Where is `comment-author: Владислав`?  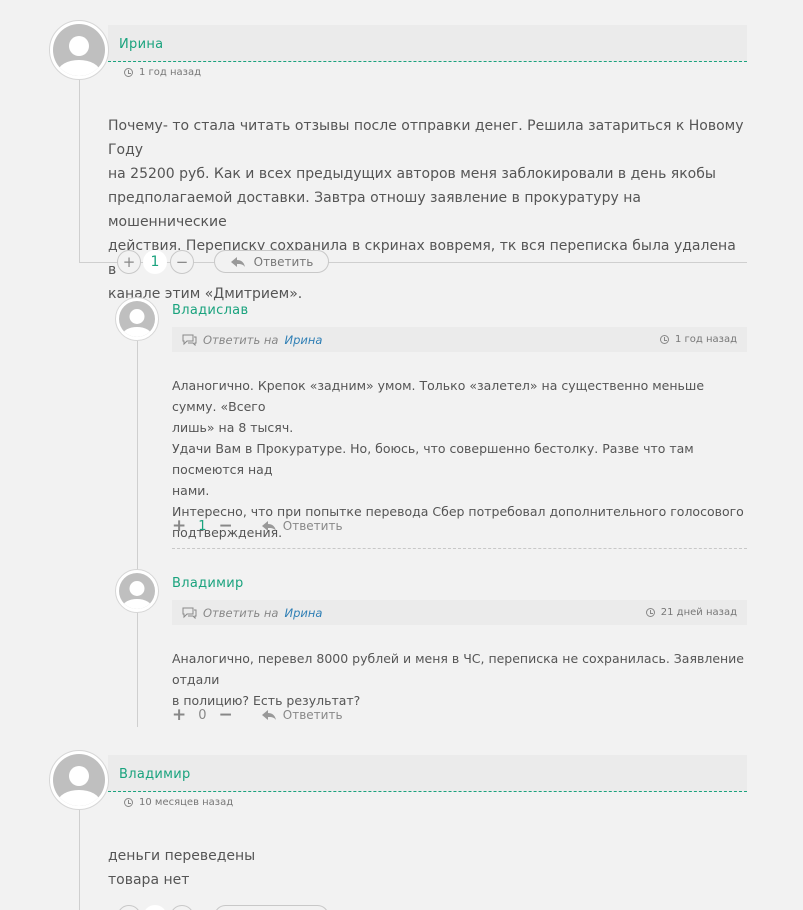
comment-author: Владислав is located at coordinates (210, 310).